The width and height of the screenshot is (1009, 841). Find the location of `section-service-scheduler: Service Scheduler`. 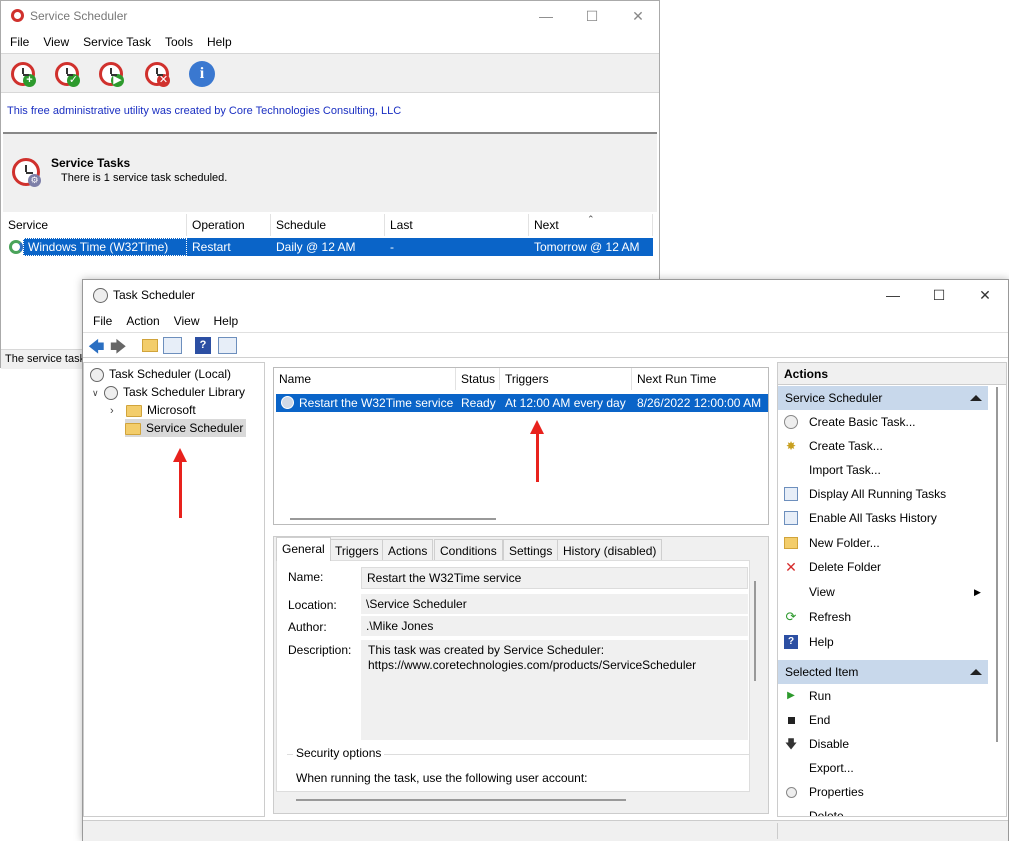

section-service-scheduler: Service Scheduler is located at coordinates (883, 398).